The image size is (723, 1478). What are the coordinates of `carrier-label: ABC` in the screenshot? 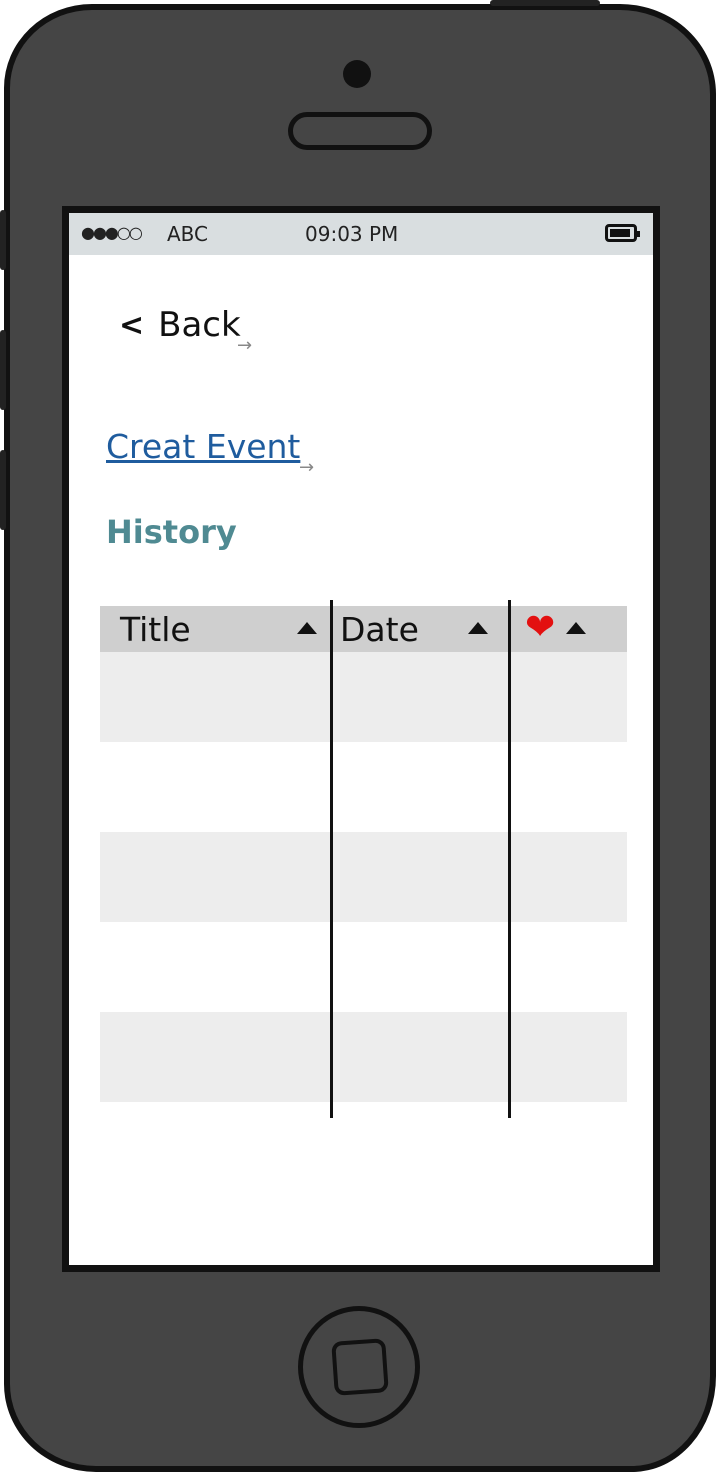 It's located at (188, 234).